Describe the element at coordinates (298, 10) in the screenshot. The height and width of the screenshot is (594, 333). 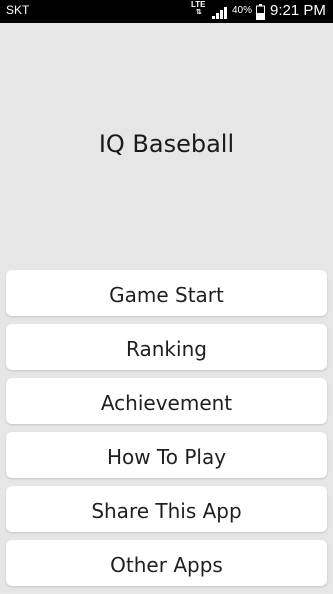
I see `status-clock: 9:21 PM` at that location.